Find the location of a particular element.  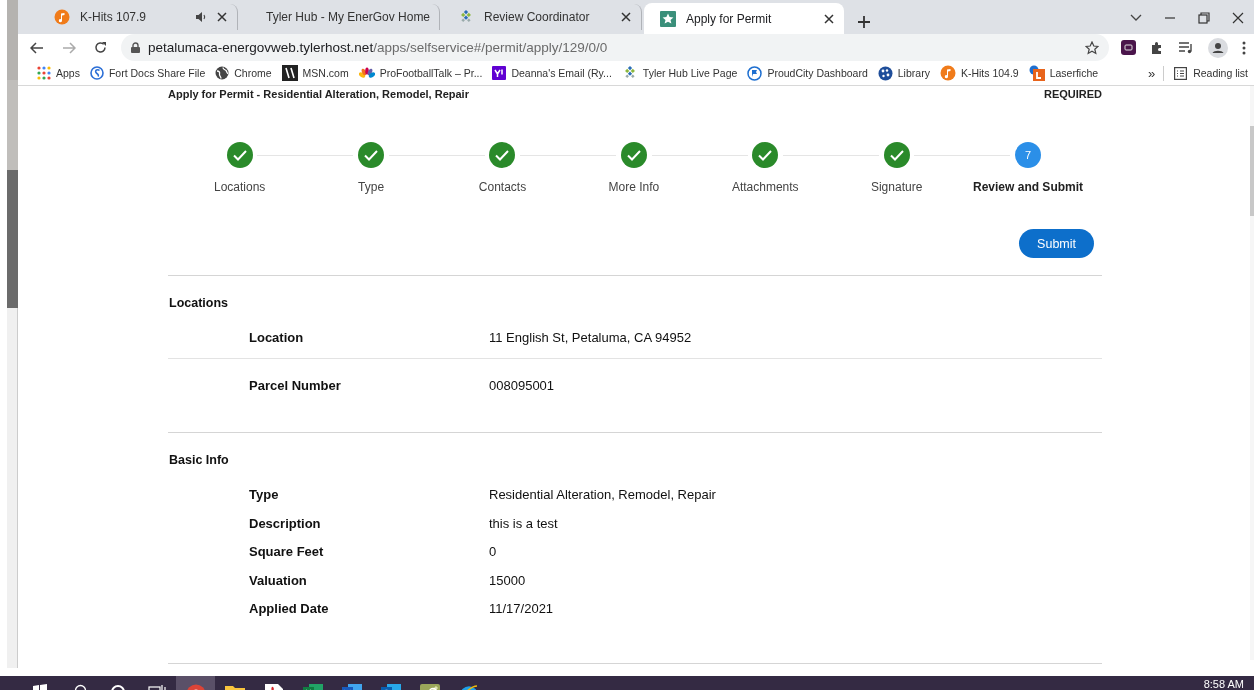

bookmark-star-icon is located at coordinates (1092, 47).